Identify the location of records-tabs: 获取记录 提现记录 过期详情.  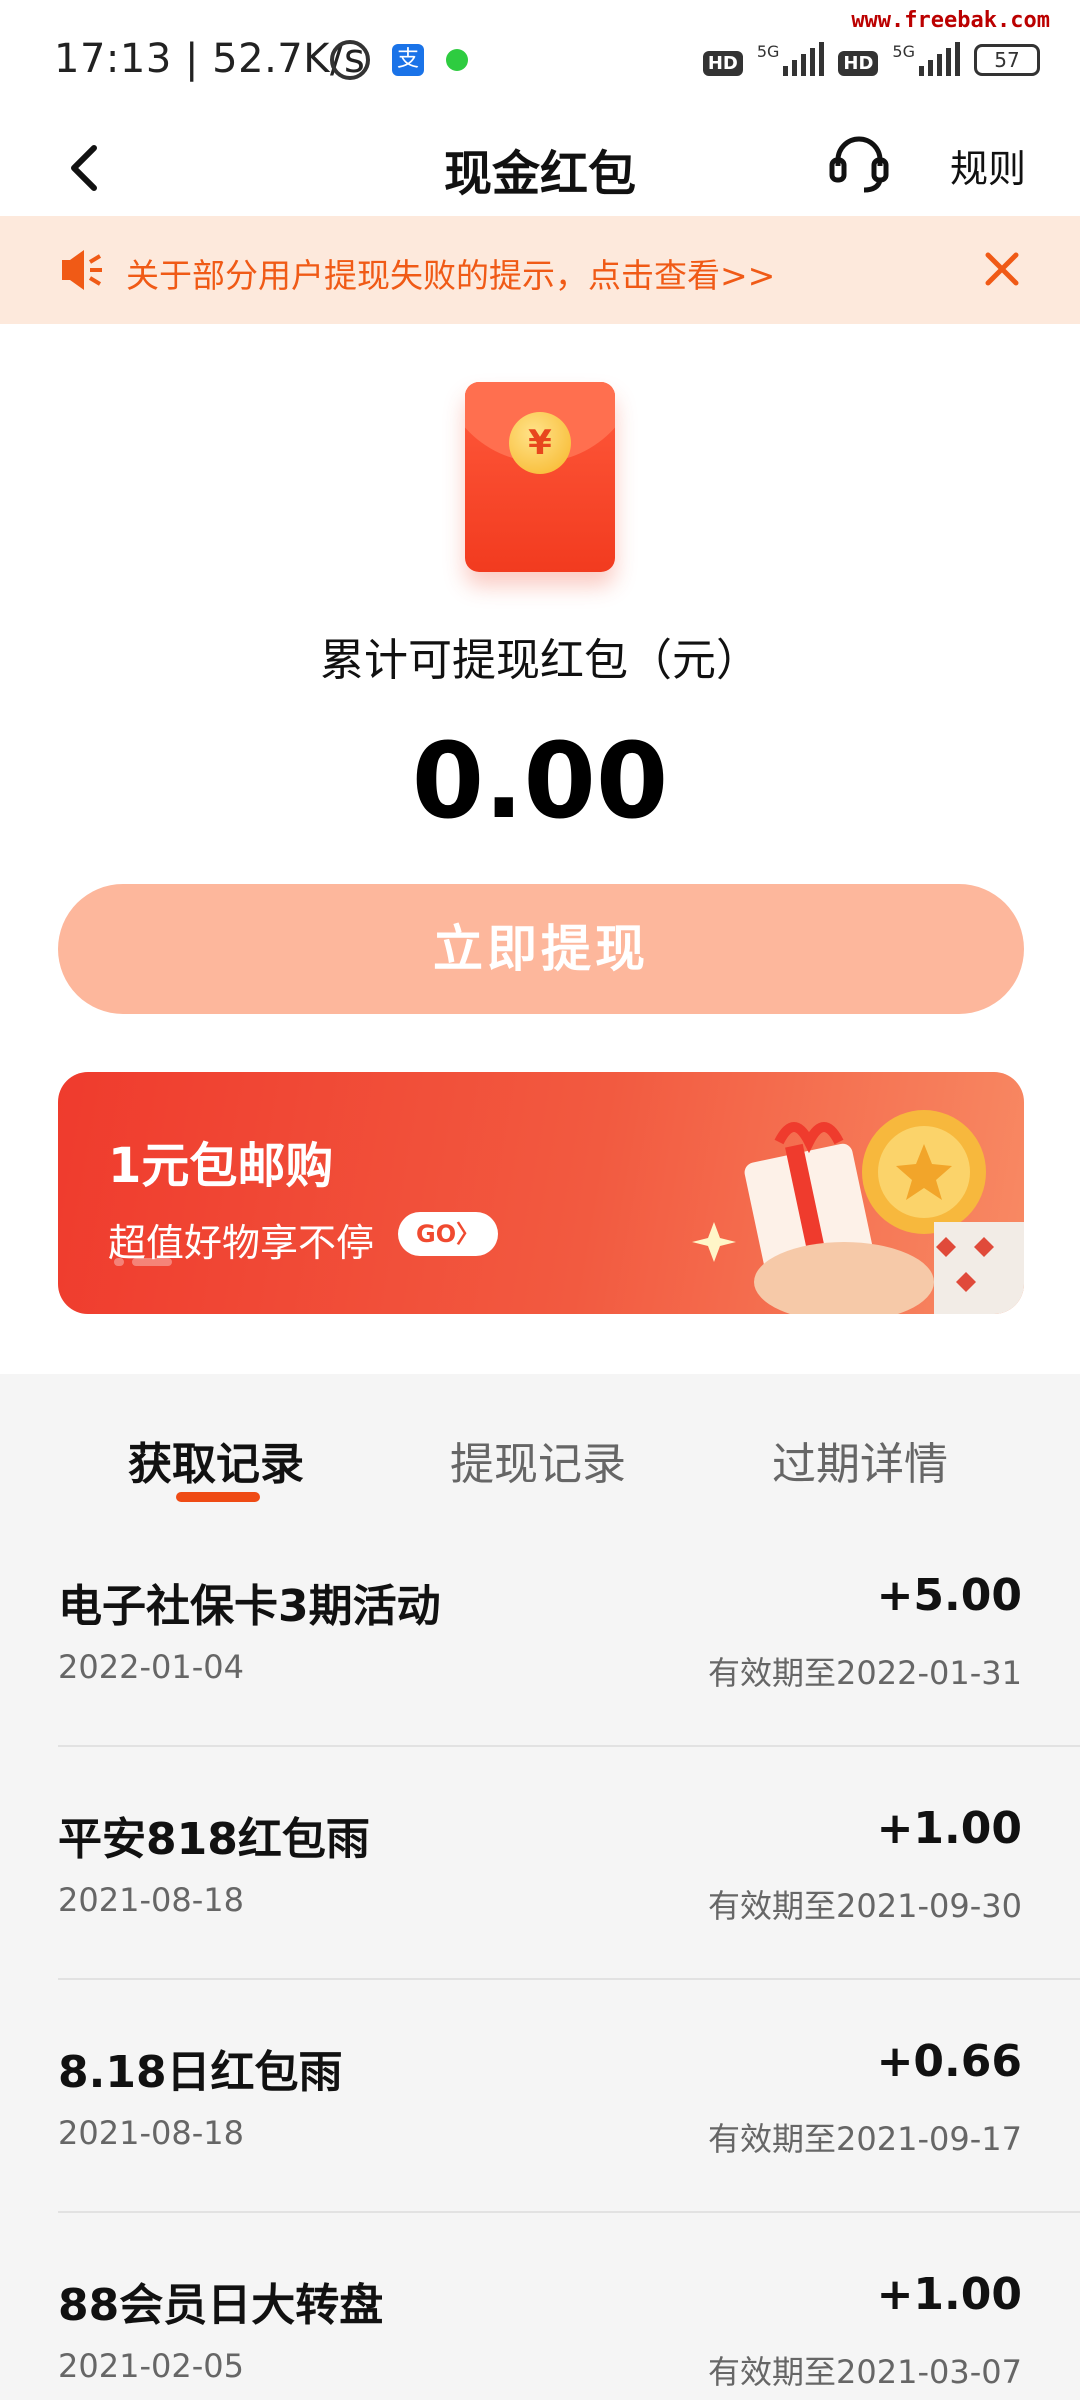
(540, 1444).